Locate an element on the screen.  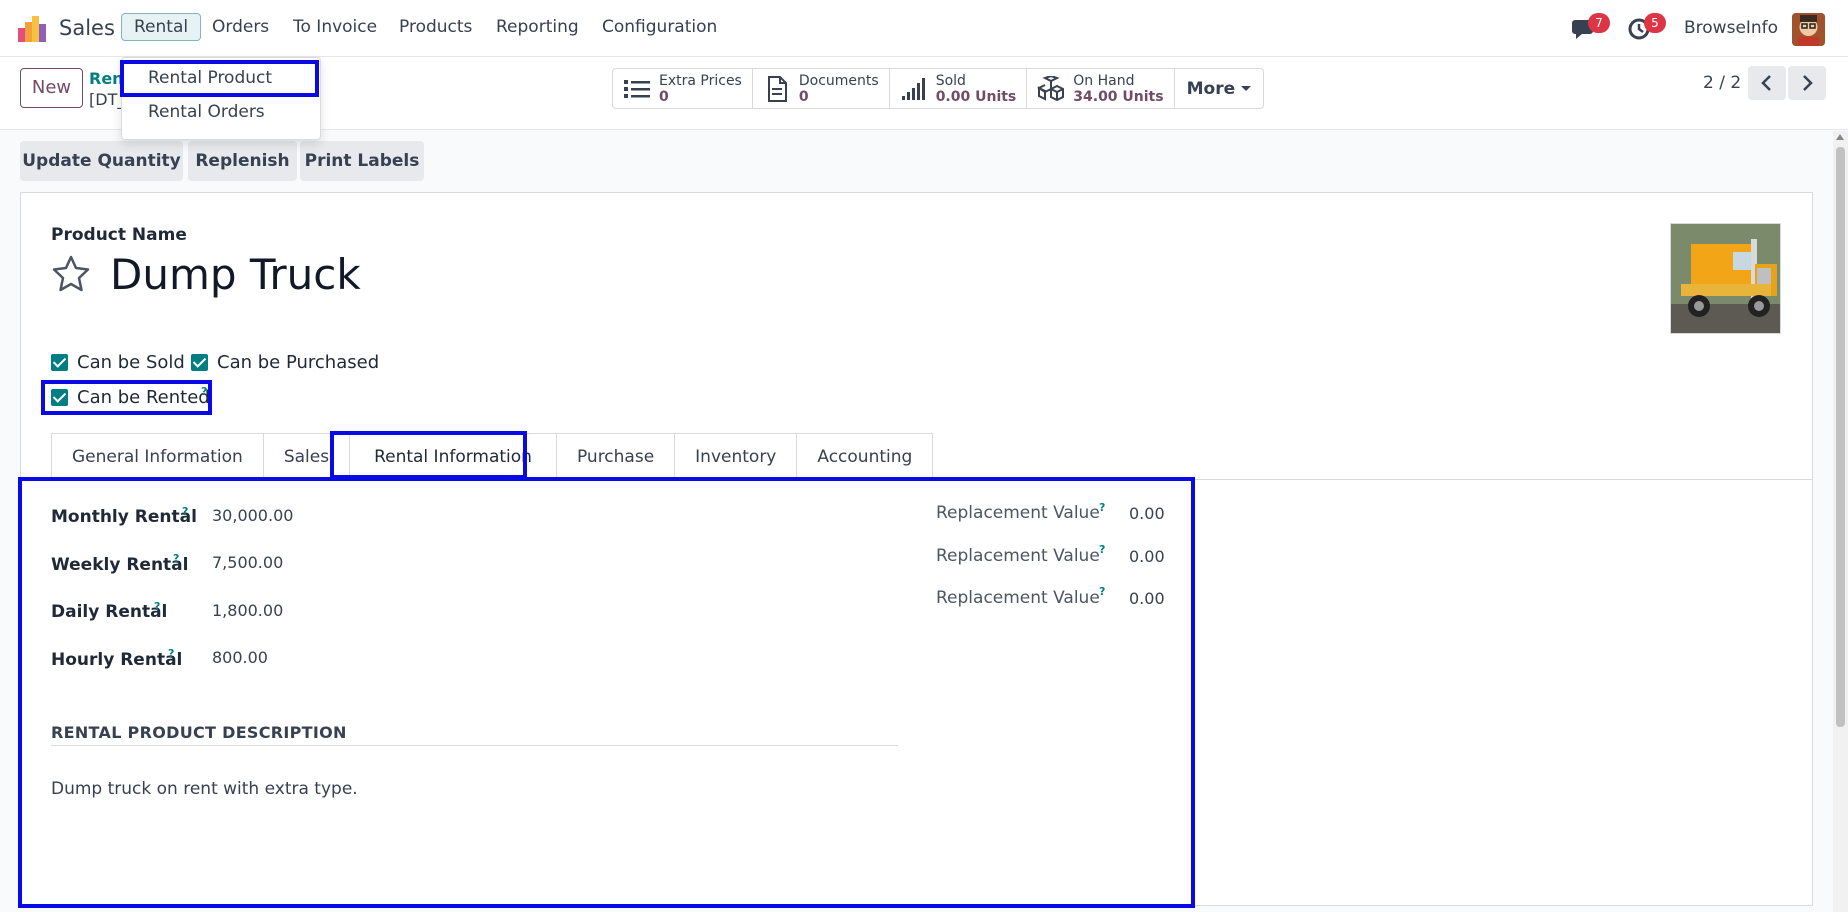
extra-prices-value: 0 is located at coordinates (664, 96).